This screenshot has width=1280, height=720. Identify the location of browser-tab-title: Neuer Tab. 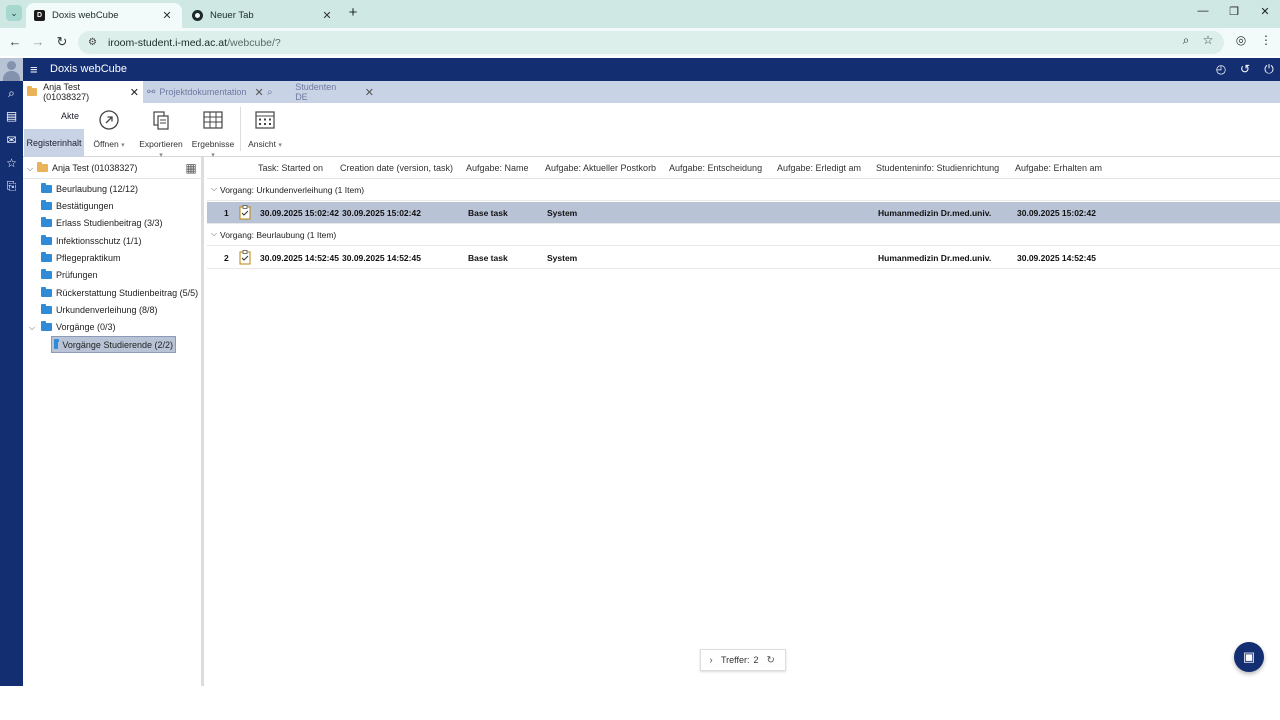
(232, 15).